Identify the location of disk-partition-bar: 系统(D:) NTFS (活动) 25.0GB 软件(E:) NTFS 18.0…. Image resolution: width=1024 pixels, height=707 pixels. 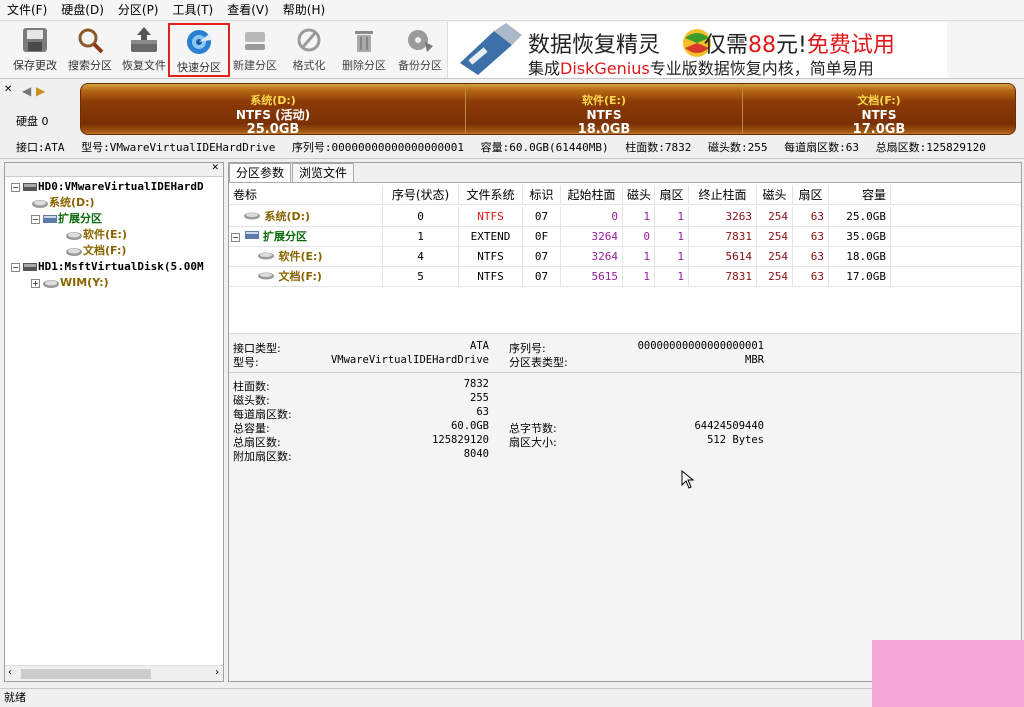
(548, 109).